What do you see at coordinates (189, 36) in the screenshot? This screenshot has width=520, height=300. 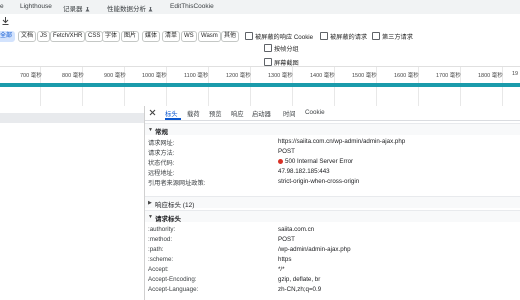 I see `filter-ws: WS` at bounding box center [189, 36].